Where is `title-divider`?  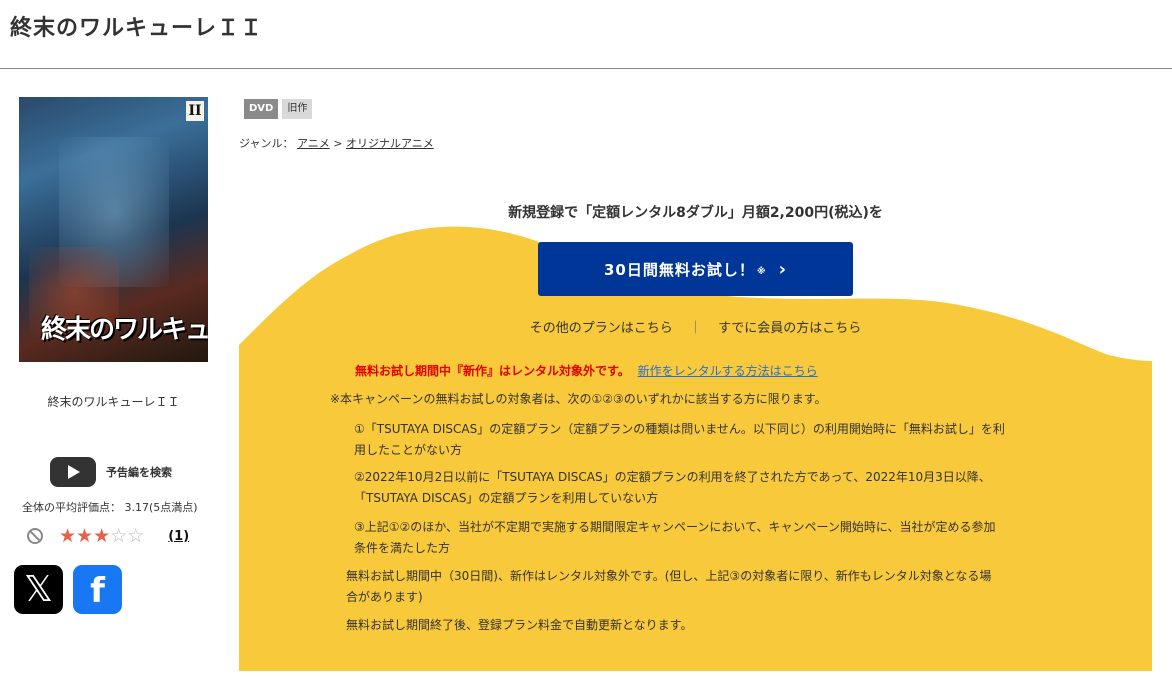
title-divider is located at coordinates (586, 68).